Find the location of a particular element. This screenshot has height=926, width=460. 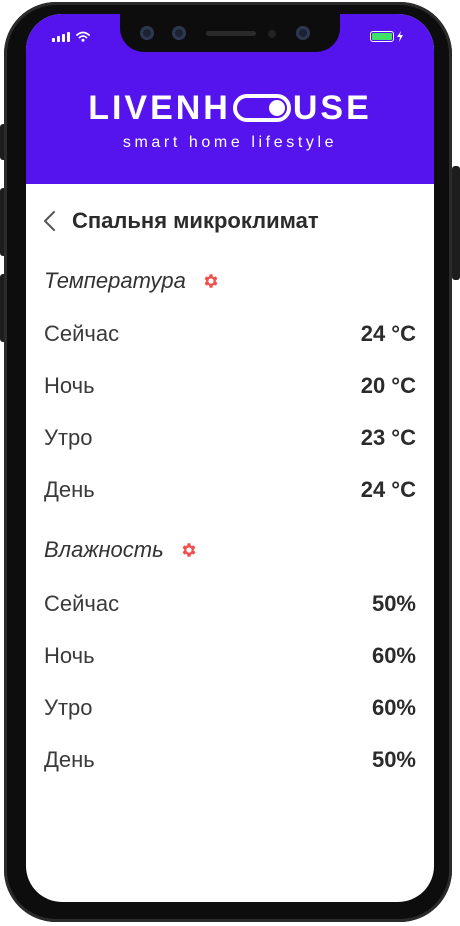

brand-wordmark-left: LIVENH is located at coordinates (159, 108).